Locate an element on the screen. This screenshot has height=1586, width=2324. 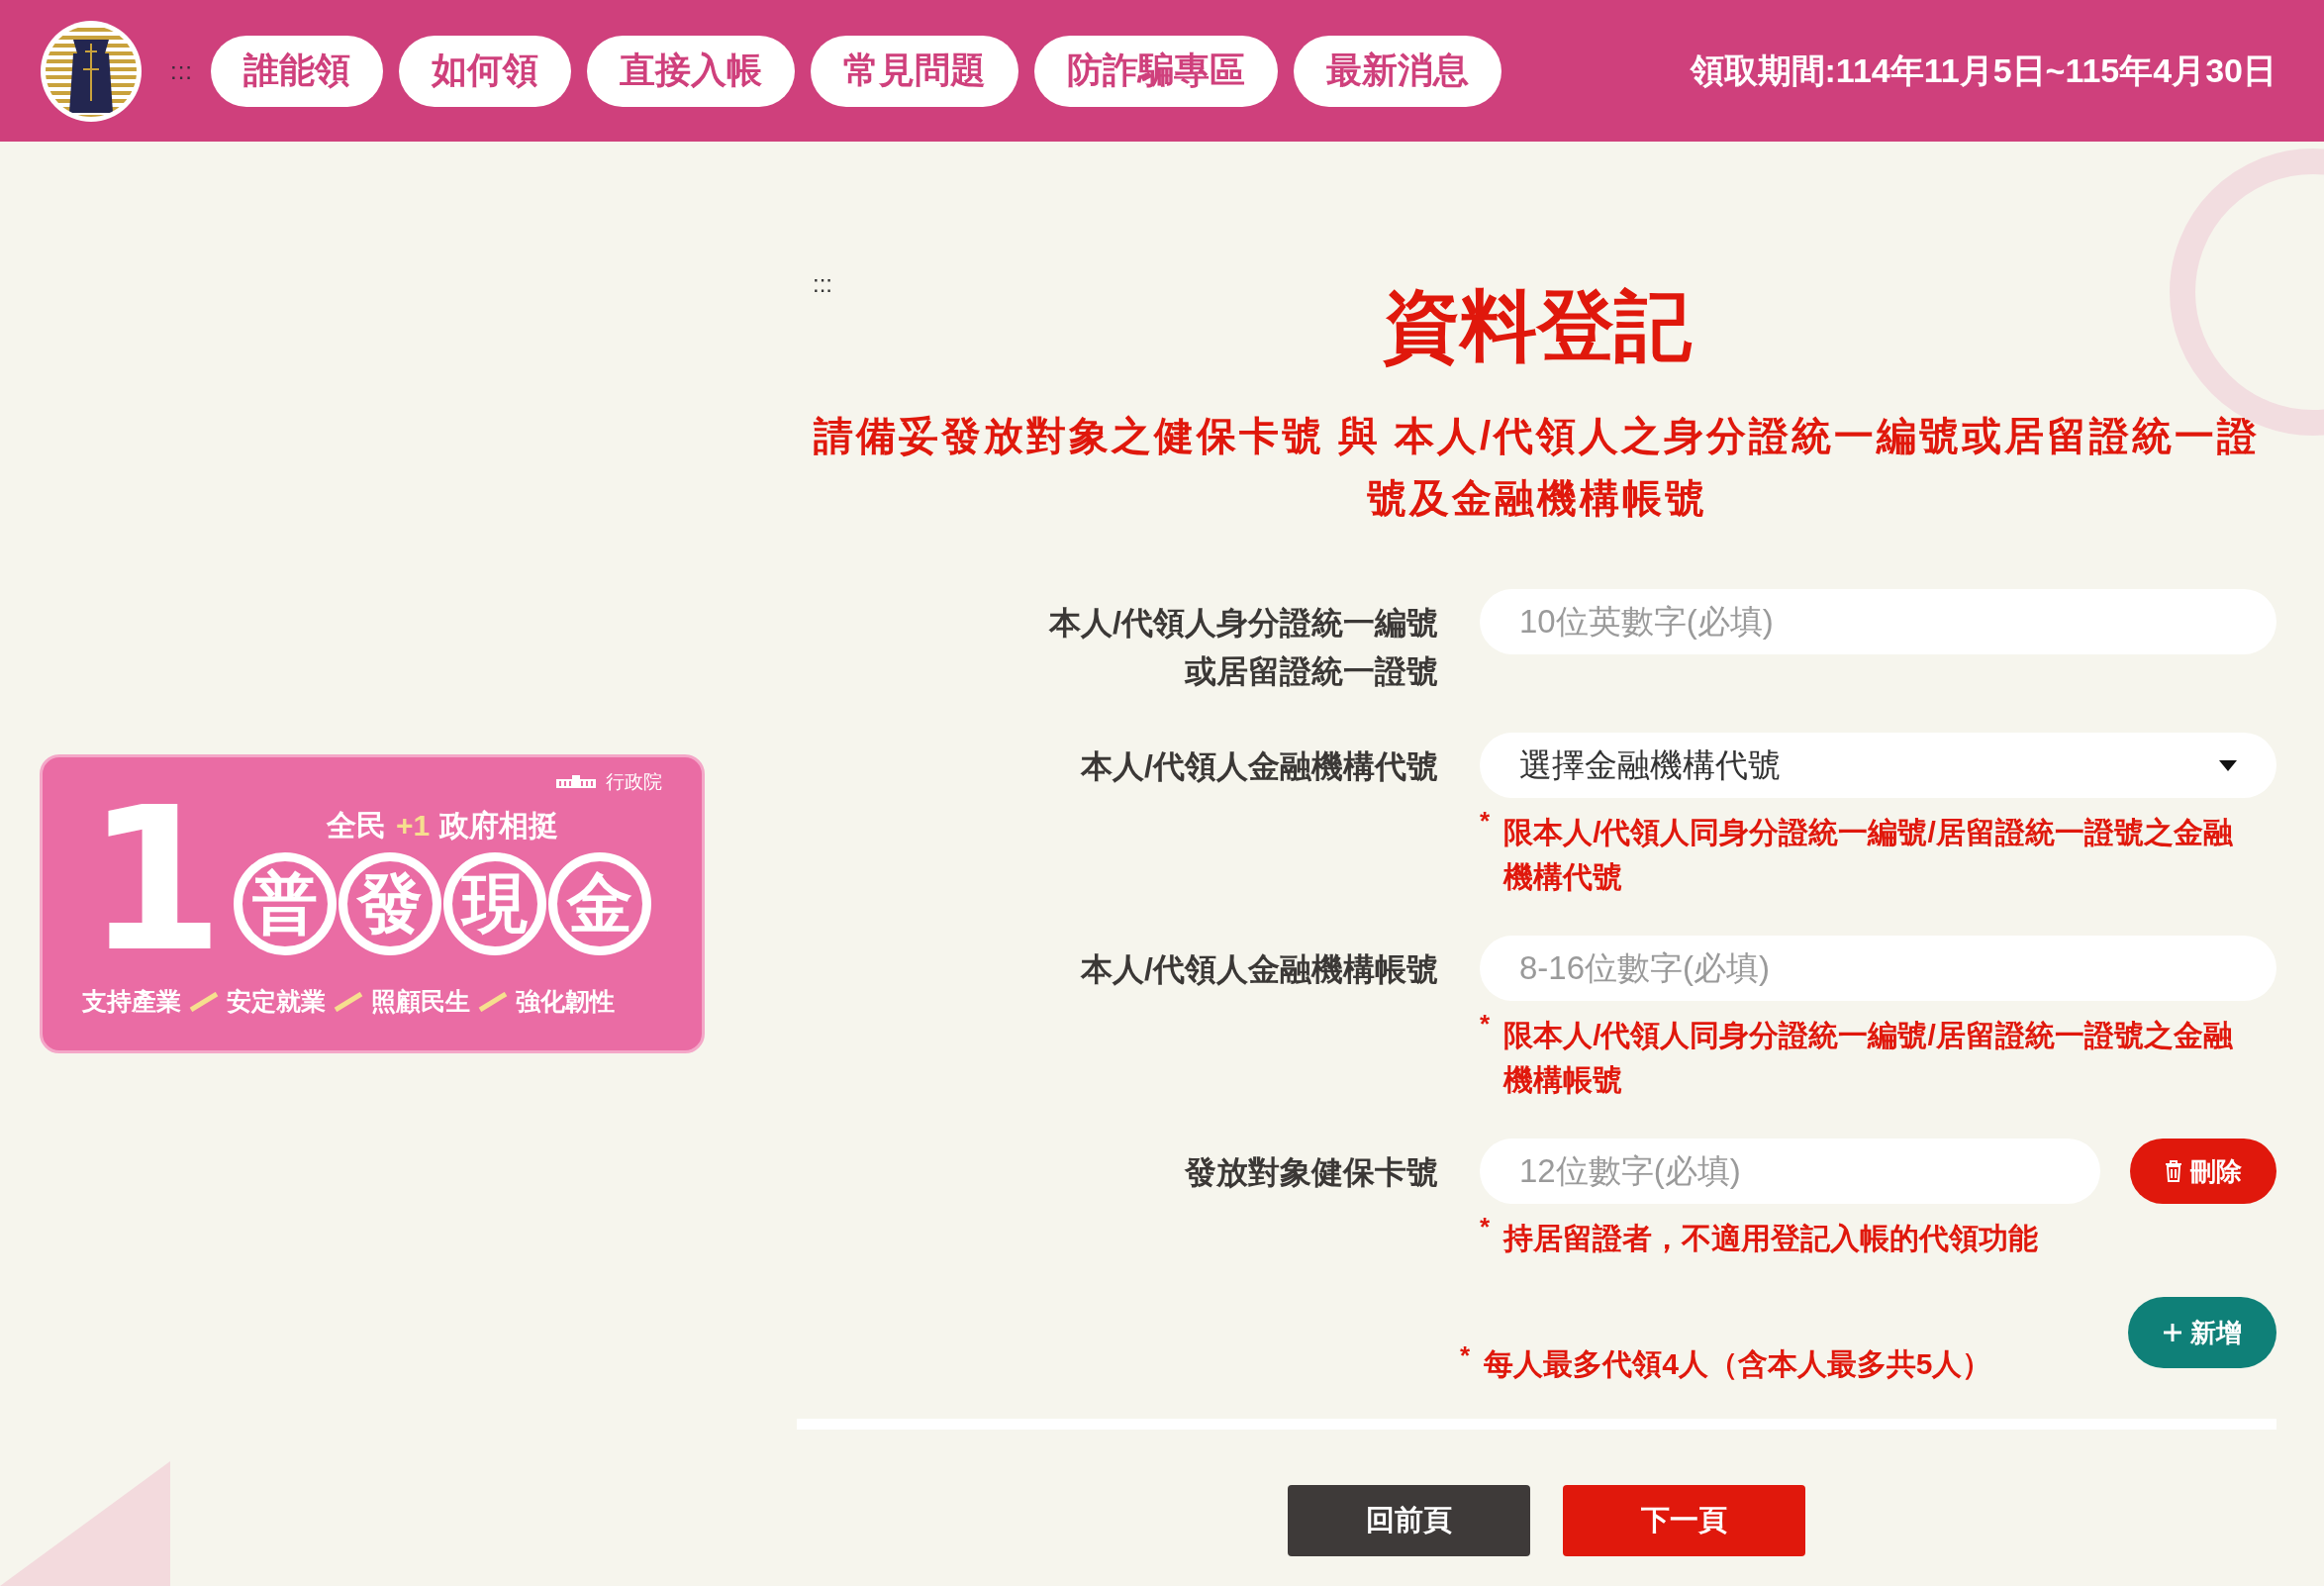
add-button: 新增 is located at coordinates (2202, 1332).